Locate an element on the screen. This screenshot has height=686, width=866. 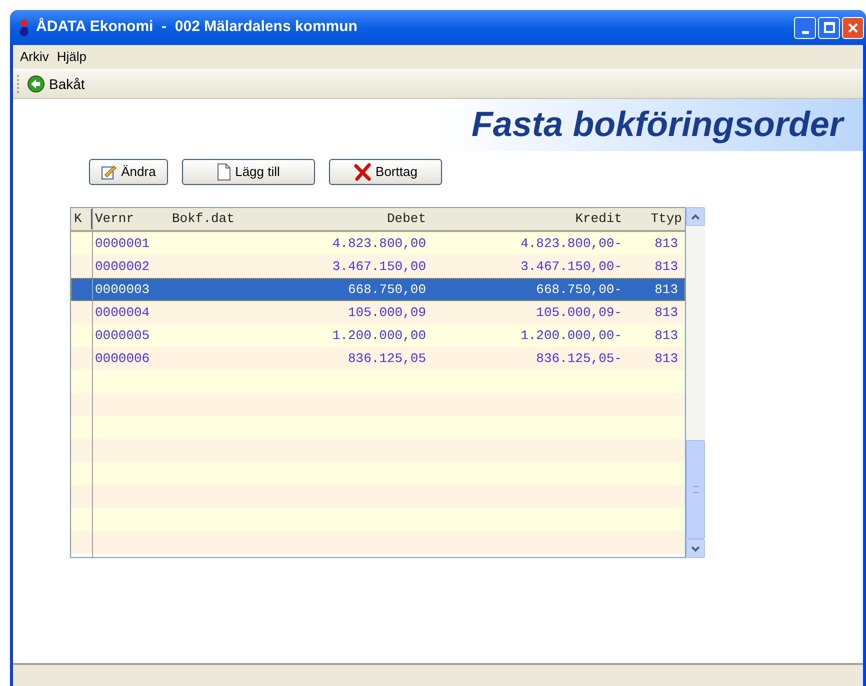
column-header: Debet is located at coordinates (338, 219).